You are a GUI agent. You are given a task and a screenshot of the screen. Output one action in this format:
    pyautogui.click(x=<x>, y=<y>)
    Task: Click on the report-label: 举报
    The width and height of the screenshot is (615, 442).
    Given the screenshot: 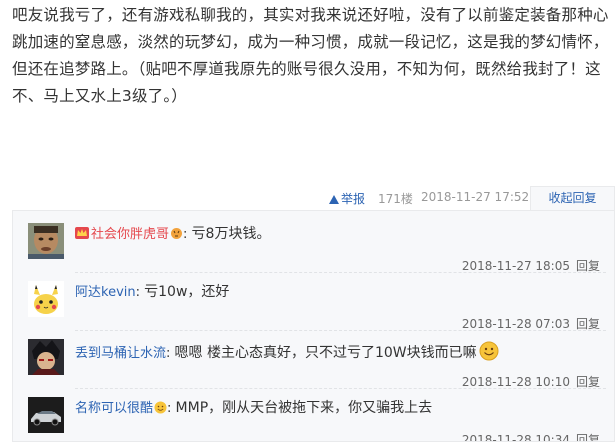 What is the action you would take?
    pyautogui.click(x=353, y=199)
    